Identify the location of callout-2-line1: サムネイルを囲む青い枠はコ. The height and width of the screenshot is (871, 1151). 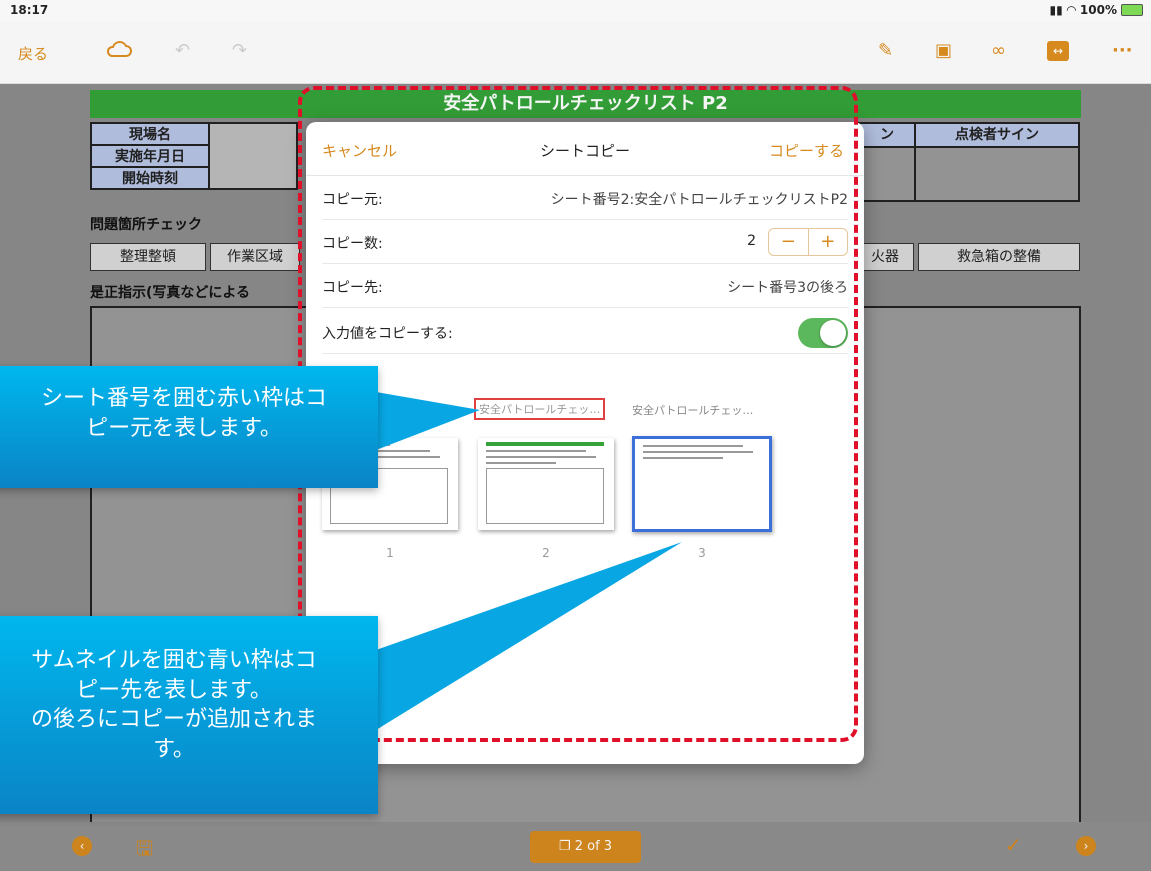
(174, 660).